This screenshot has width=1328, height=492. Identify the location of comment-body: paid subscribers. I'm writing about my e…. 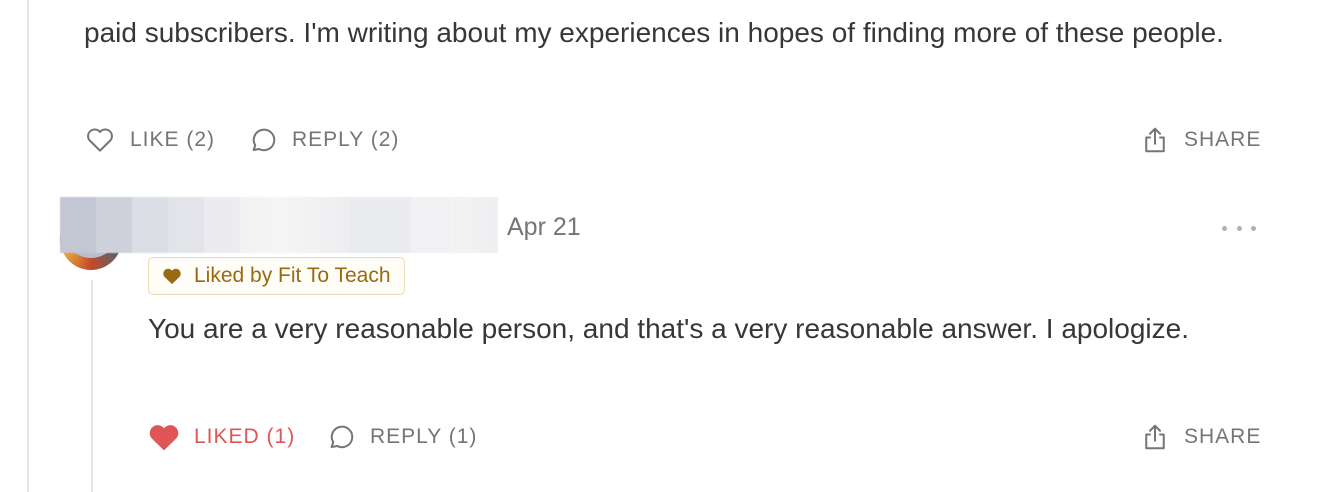
(654, 32).